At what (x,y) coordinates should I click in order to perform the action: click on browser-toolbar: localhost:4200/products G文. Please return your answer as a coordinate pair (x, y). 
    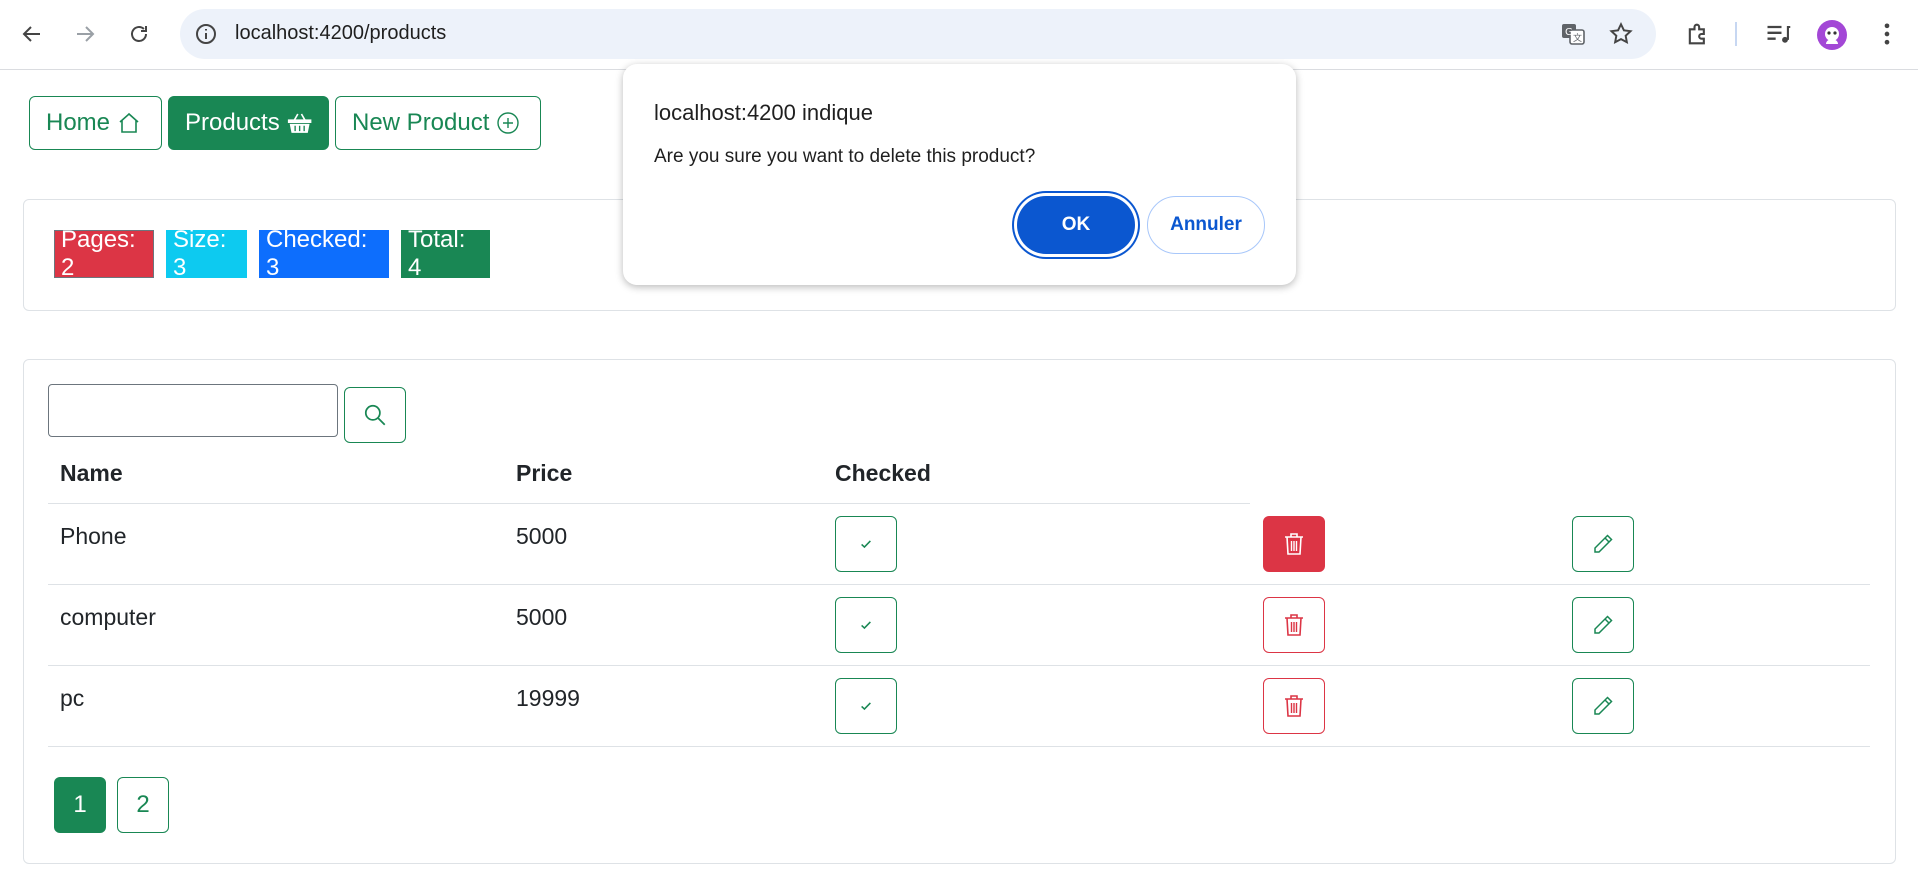
    Looking at the image, I should click on (959, 35).